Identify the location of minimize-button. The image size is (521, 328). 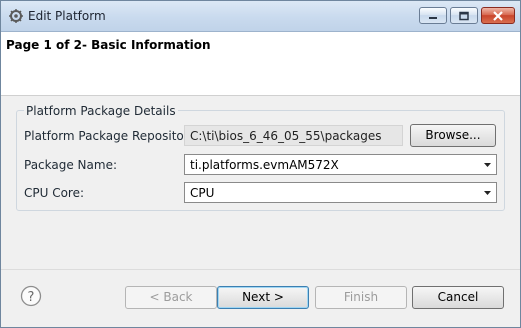
(433, 15).